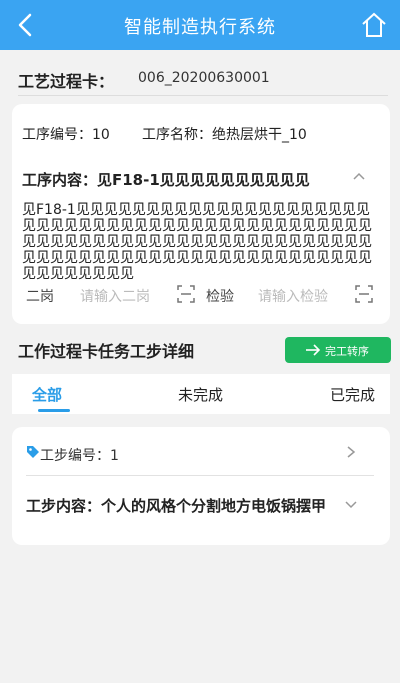  What do you see at coordinates (351, 505) in the screenshot?
I see `chevron-down-icon` at bounding box center [351, 505].